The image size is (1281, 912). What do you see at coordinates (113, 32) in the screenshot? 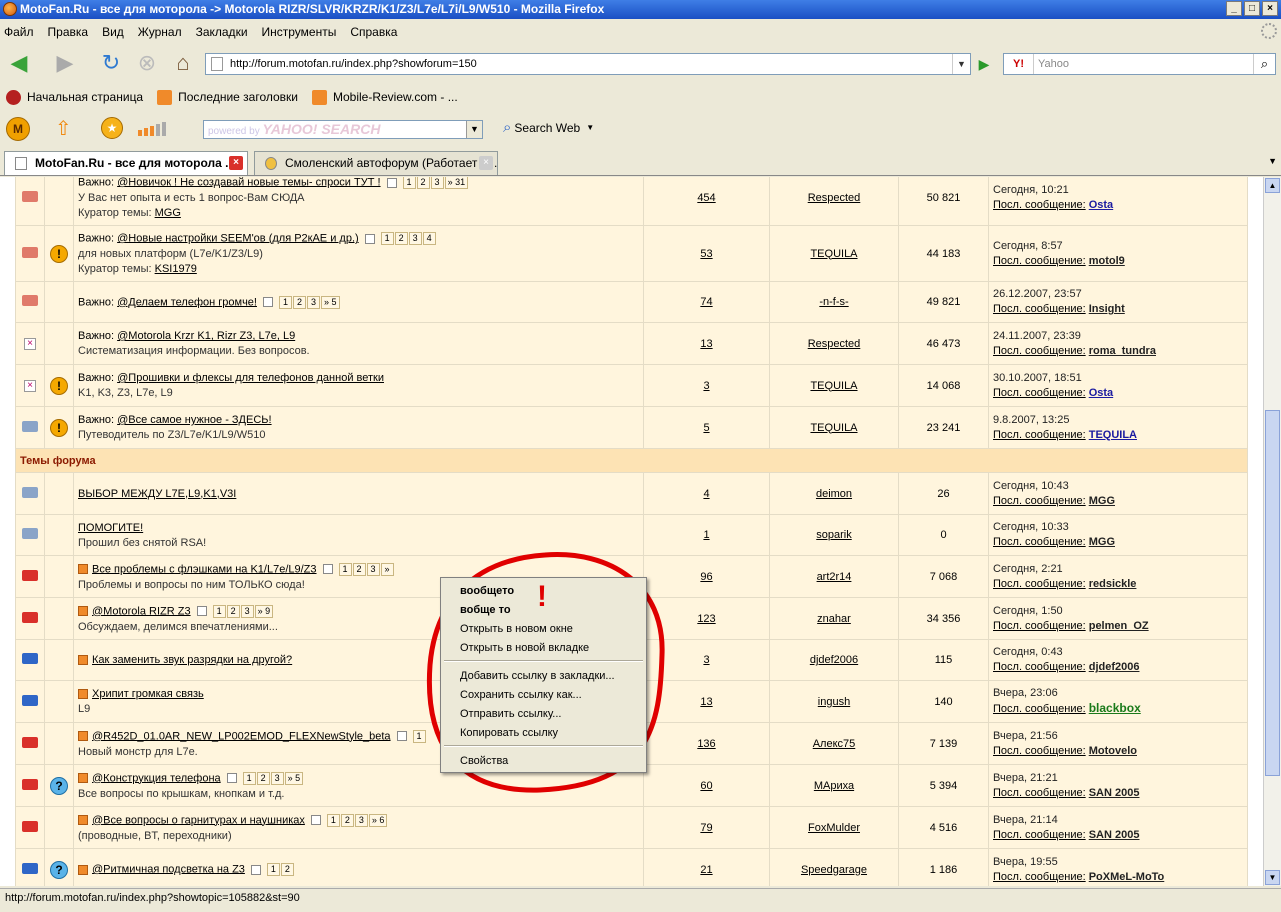
I see `menu-view: Вид` at bounding box center [113, 32].